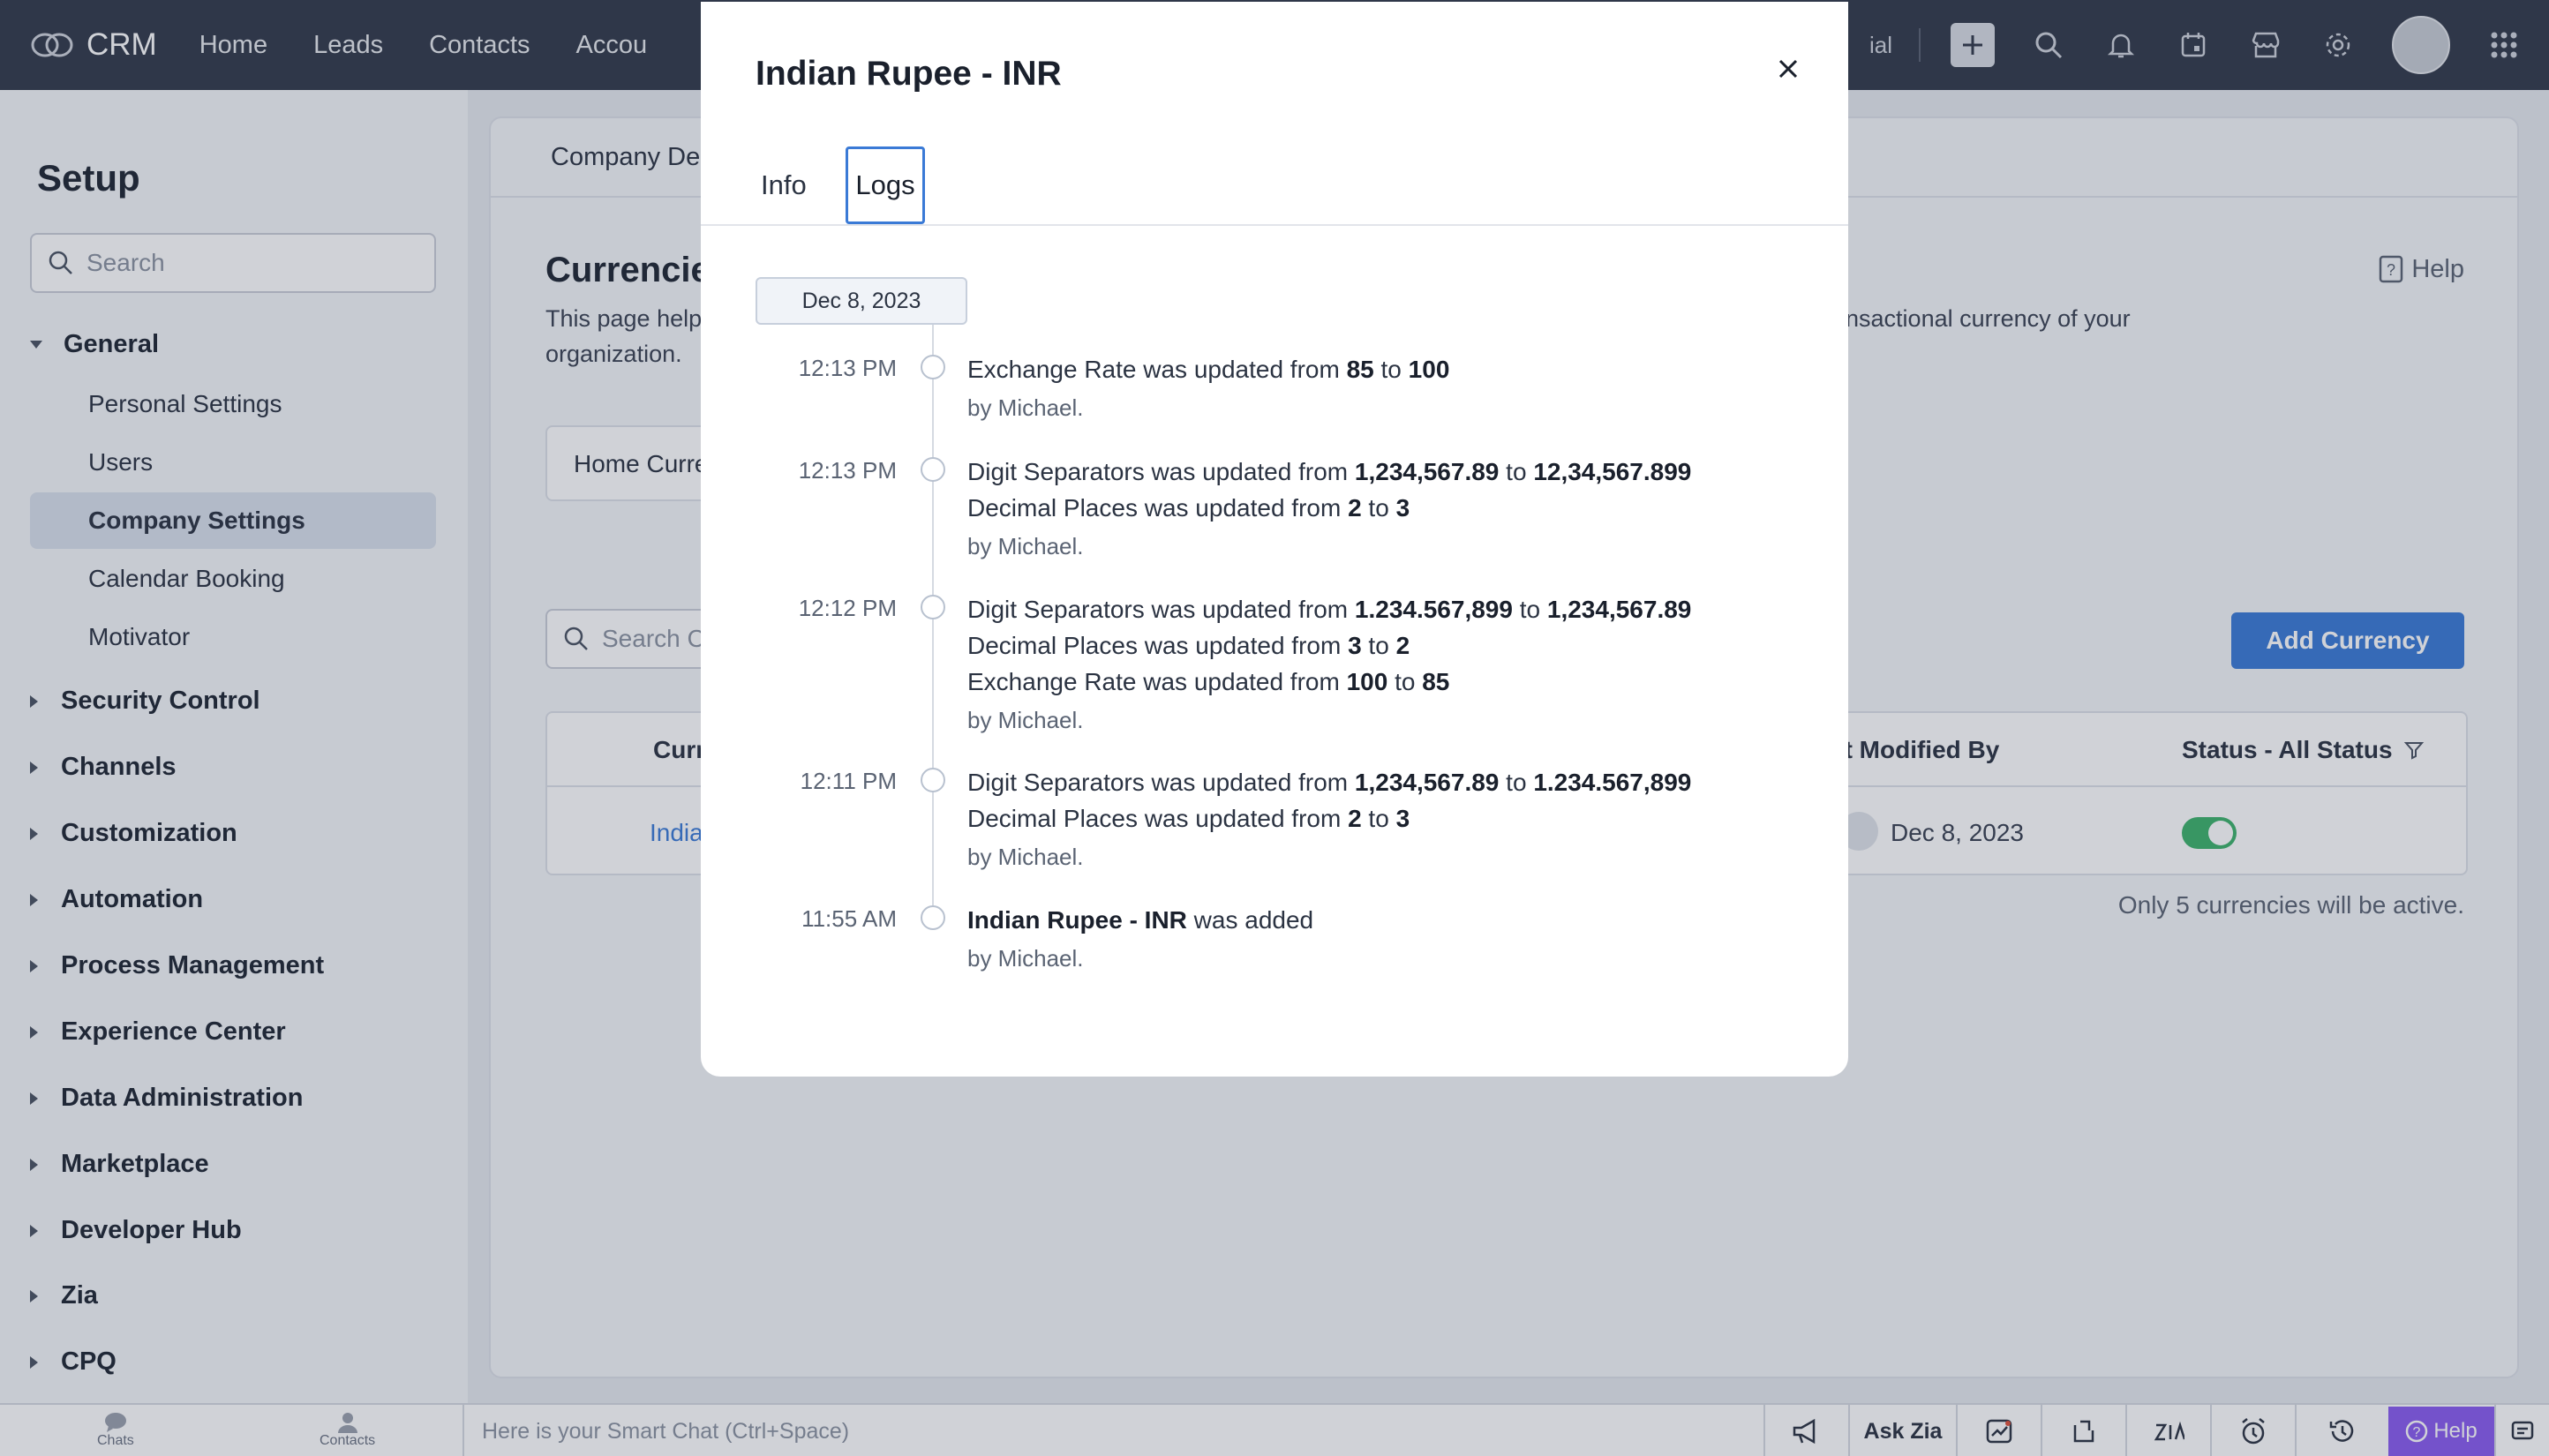 Image resolution: width=2549 pixels, height=1456 pixels. Describe the element at coordinates (885, 185) in the screenshot. I see `tab-logs: Logs` at that location.